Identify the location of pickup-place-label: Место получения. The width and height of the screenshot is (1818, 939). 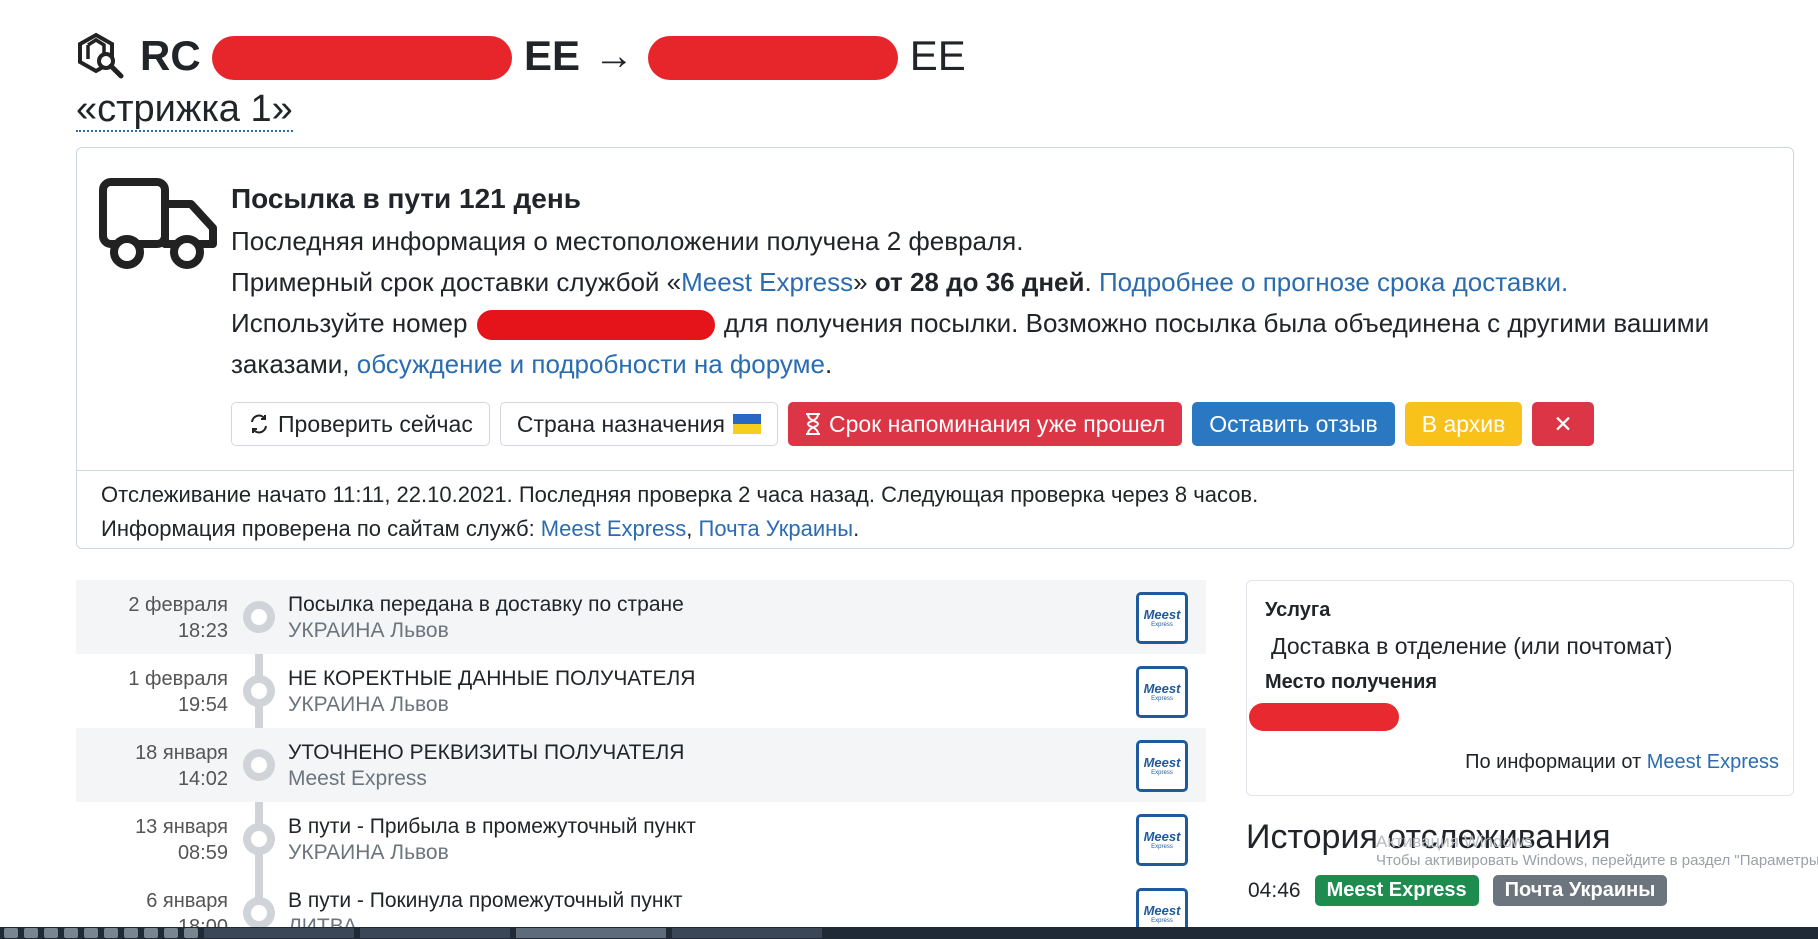
(1351, 682).